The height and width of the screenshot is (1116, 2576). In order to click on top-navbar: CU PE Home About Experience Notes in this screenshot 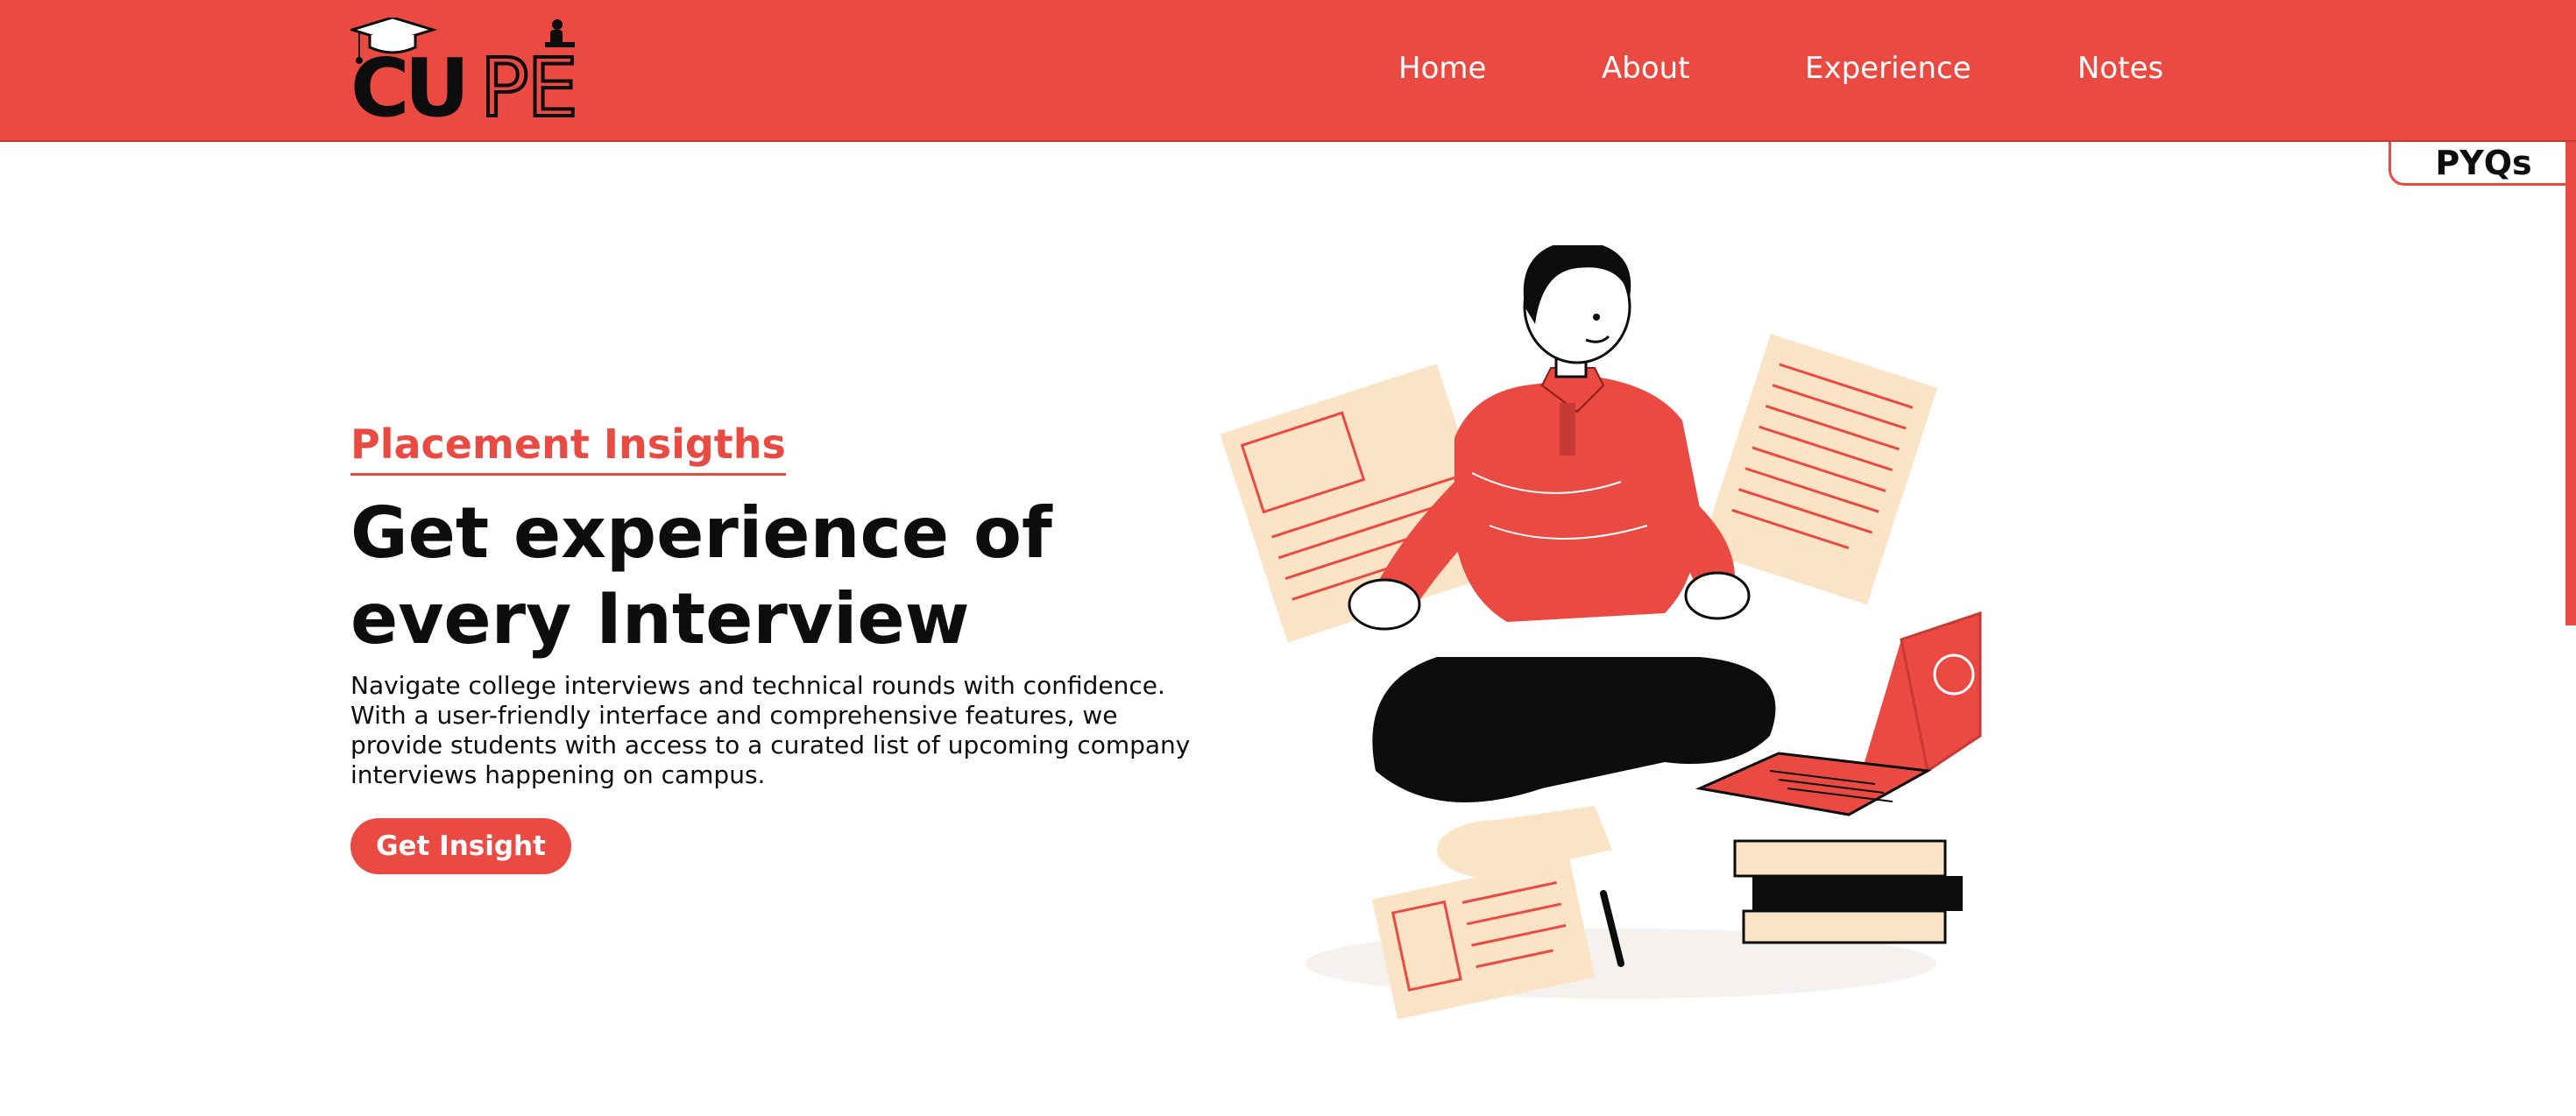, I will do `click(1288, 71)`.